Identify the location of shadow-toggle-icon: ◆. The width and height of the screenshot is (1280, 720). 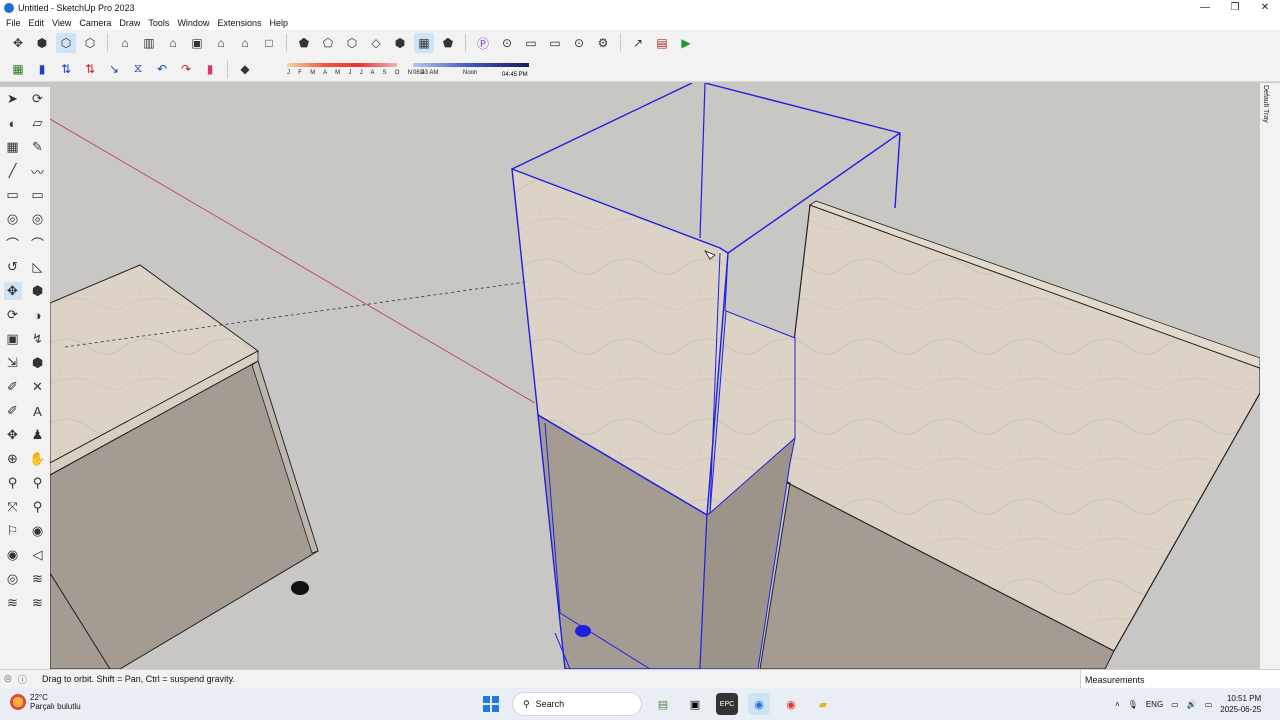
(245, 69).